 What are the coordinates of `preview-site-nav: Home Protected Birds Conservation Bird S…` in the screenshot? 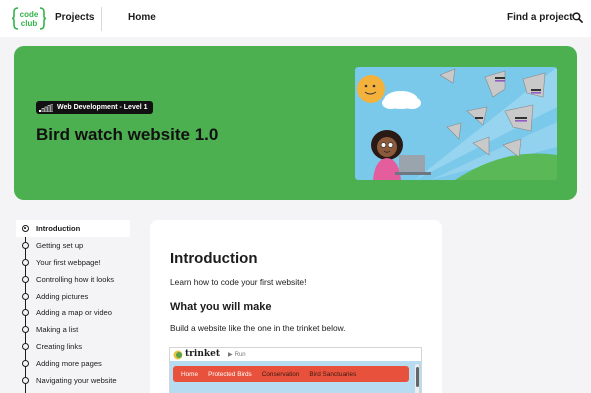 It's located at (291, 374).